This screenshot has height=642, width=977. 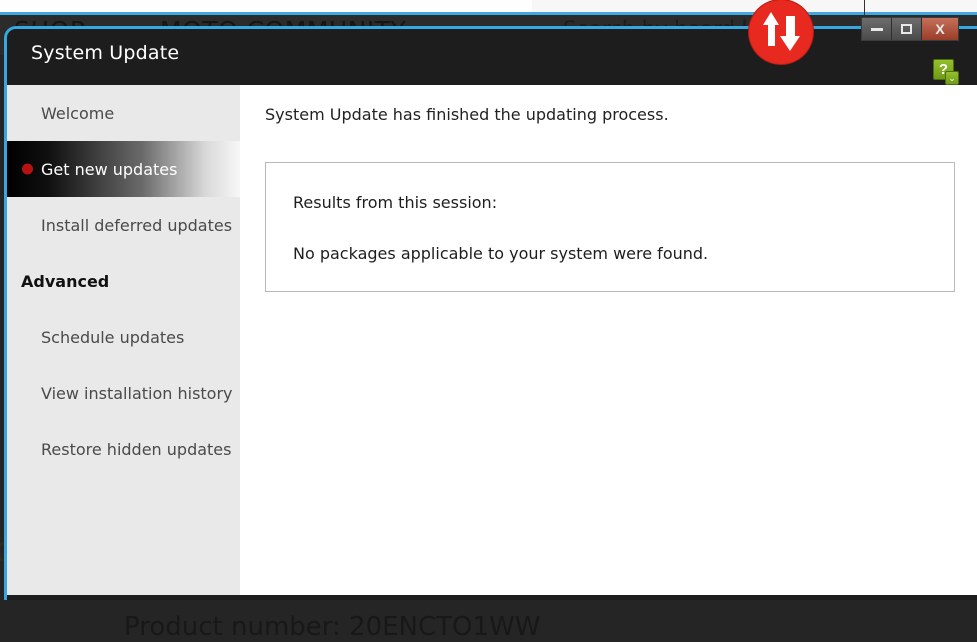 I want to click on help-chevron-down-icon: ⌄, so click(x=952, y=78).